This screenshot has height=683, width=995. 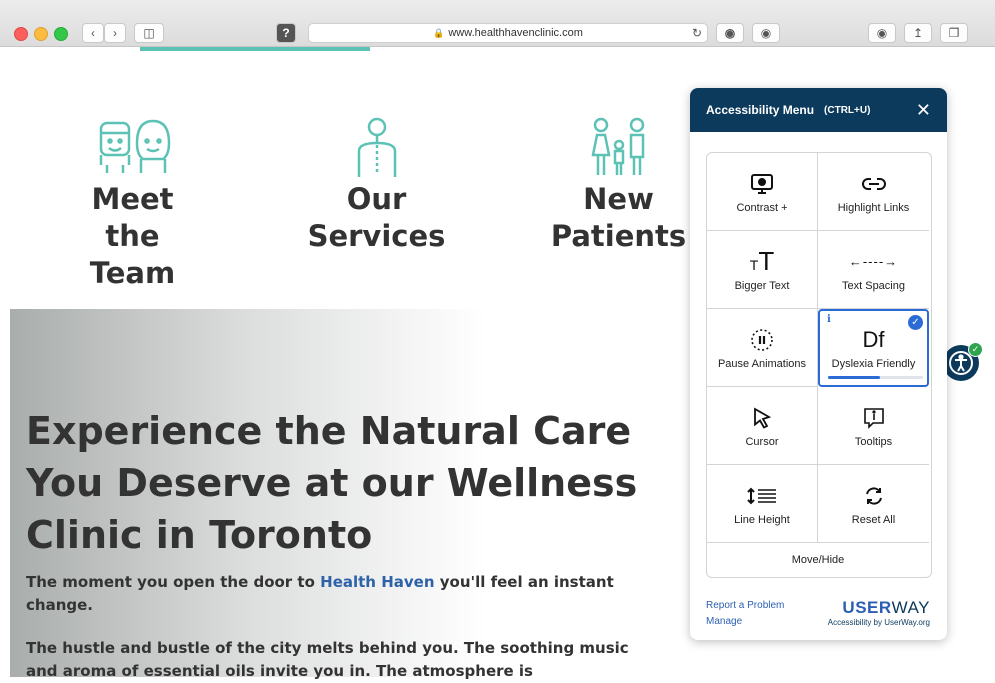 I want to click on share-button: ↥, so click(x=918, y=33).